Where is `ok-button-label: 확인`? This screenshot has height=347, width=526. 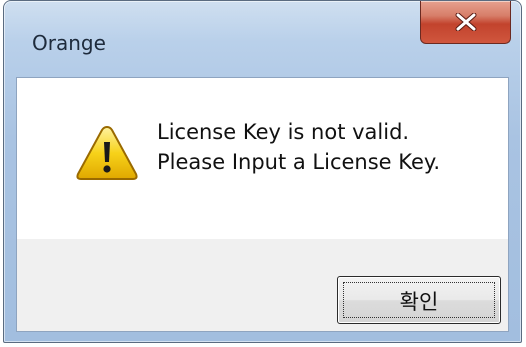
ok-button-label: 확인 is located at coordinates (419, 302).